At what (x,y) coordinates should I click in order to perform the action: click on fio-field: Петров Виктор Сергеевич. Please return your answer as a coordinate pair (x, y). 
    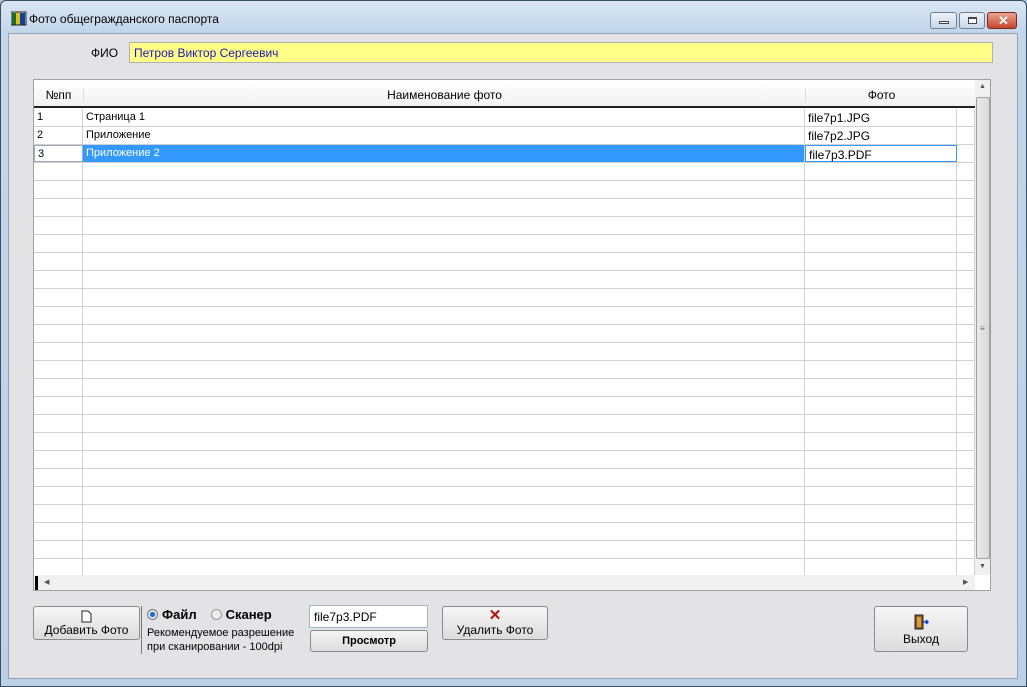
    Looking at the image, I should click on (561, 52).